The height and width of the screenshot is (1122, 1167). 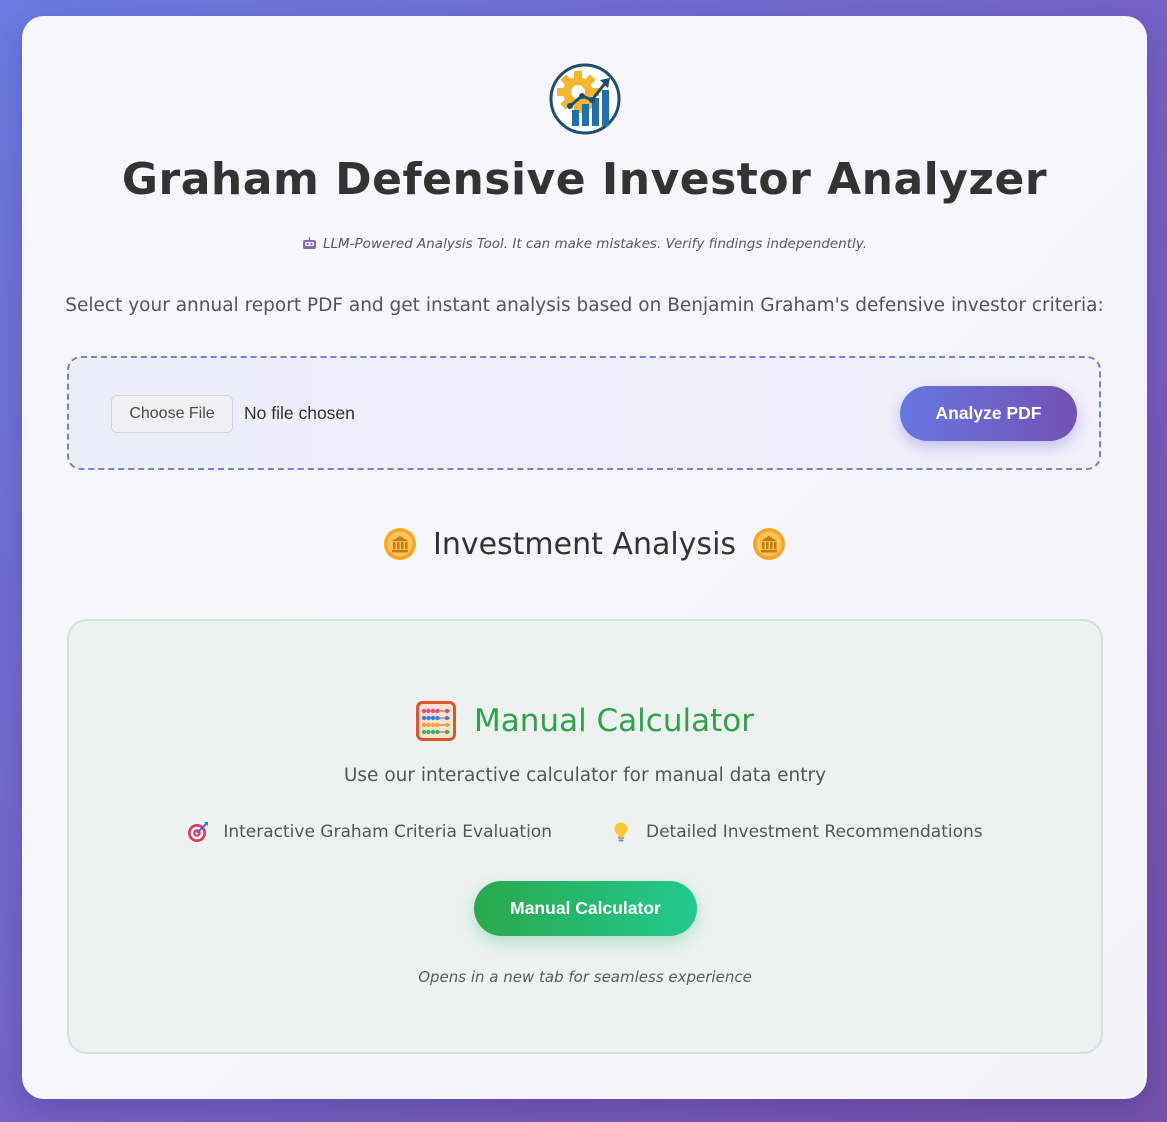 I want to click on choose-file-button: Choose File, so click(x=172, y=414).